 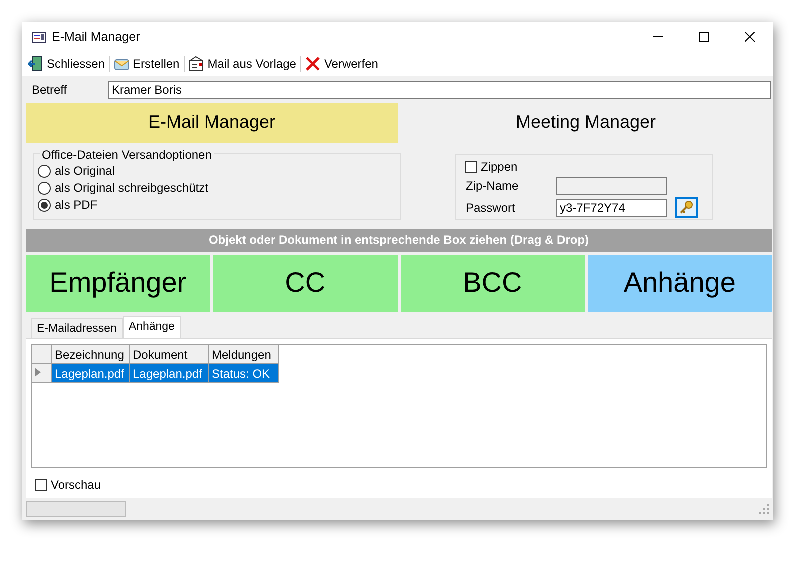 What do you see at coordinates (118, 283) in the screenshot?
I see `drop-zone: Empfänger` at bounding box center [118, 283].